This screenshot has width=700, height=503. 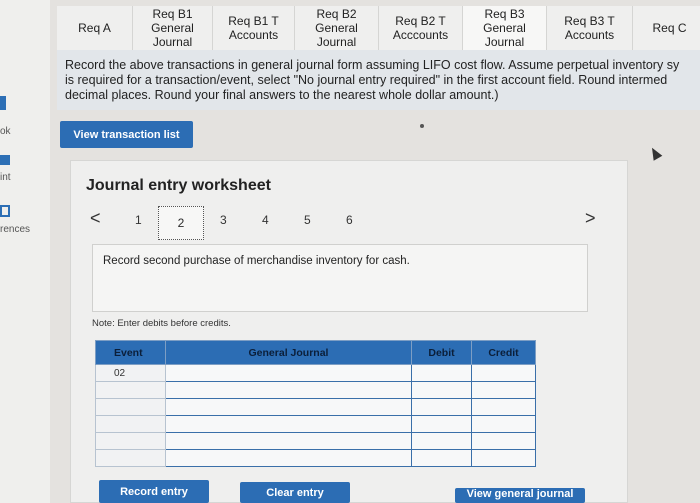 I want to click on tab-req-c: Req C, so click(x=666, y=28).